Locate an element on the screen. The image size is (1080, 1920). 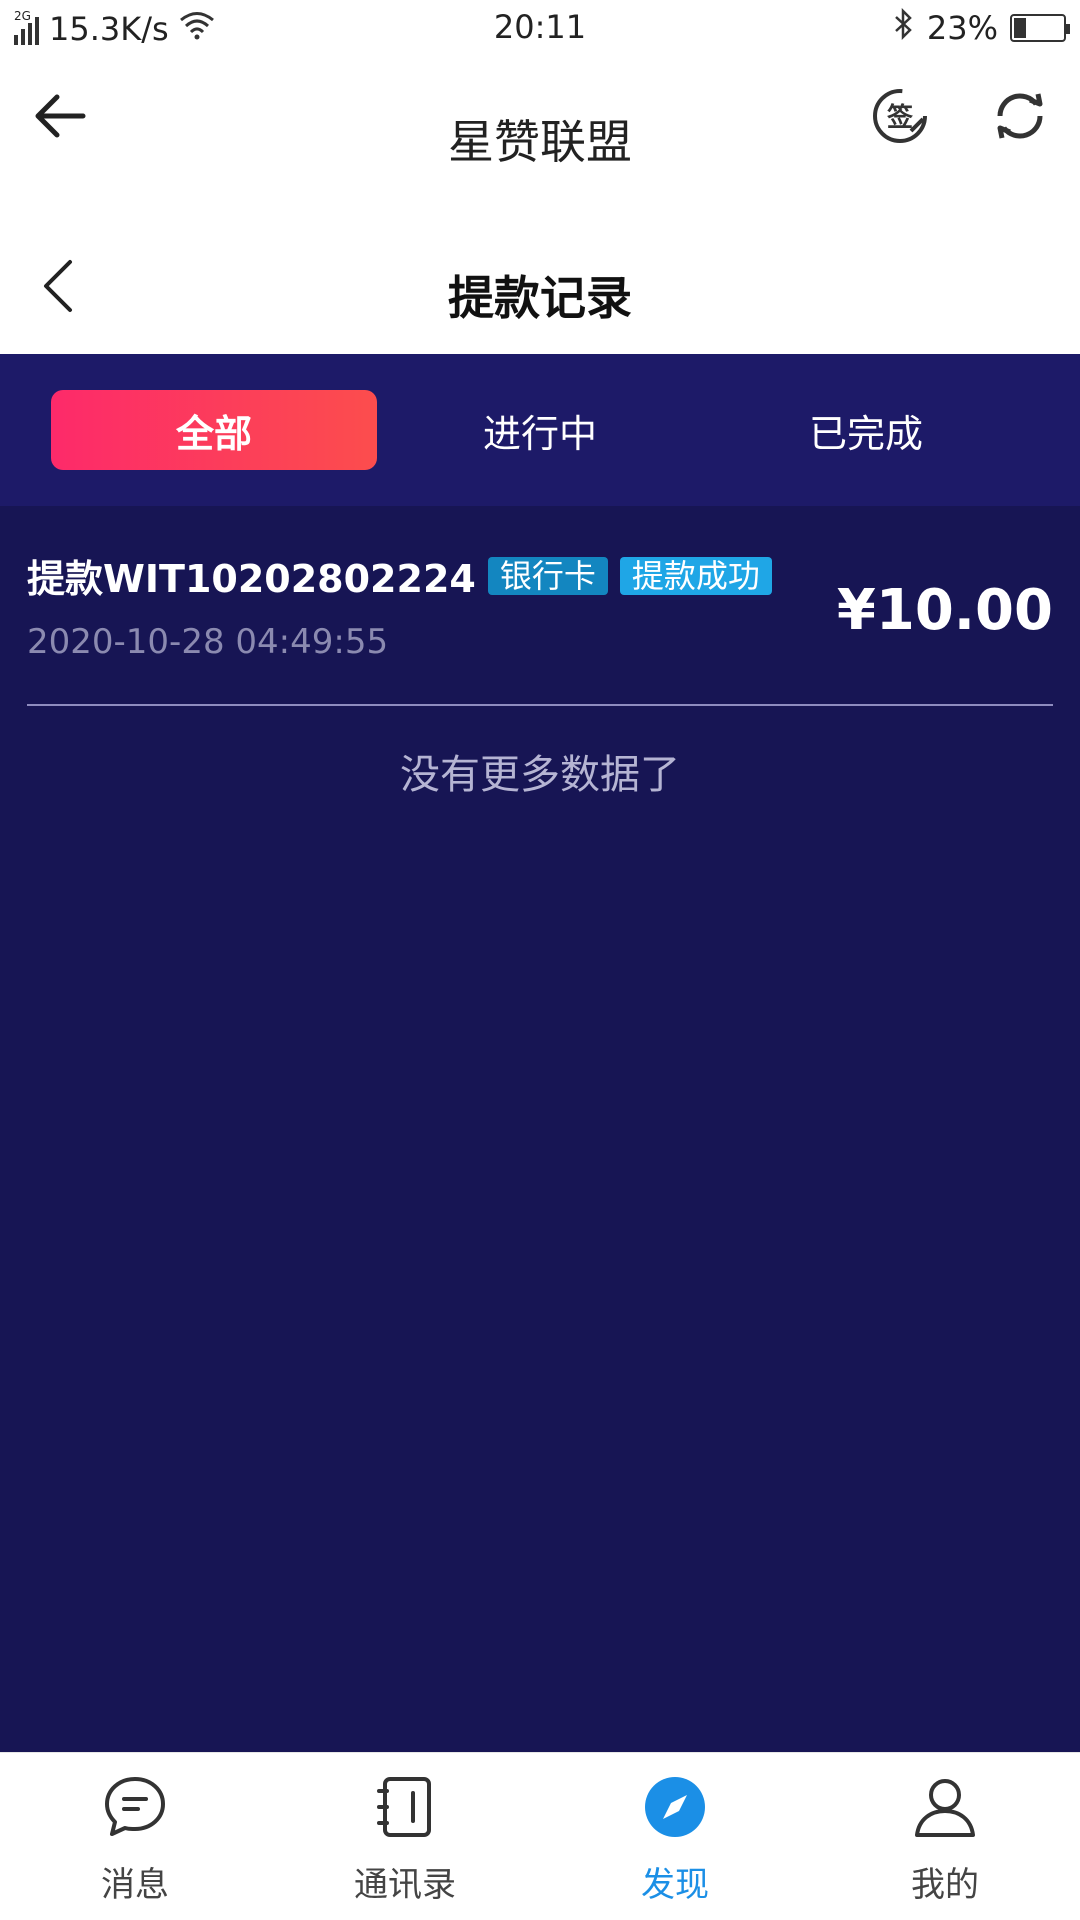
nav-item-contacts: 通讯录 is located at coordinates (405, 1836).